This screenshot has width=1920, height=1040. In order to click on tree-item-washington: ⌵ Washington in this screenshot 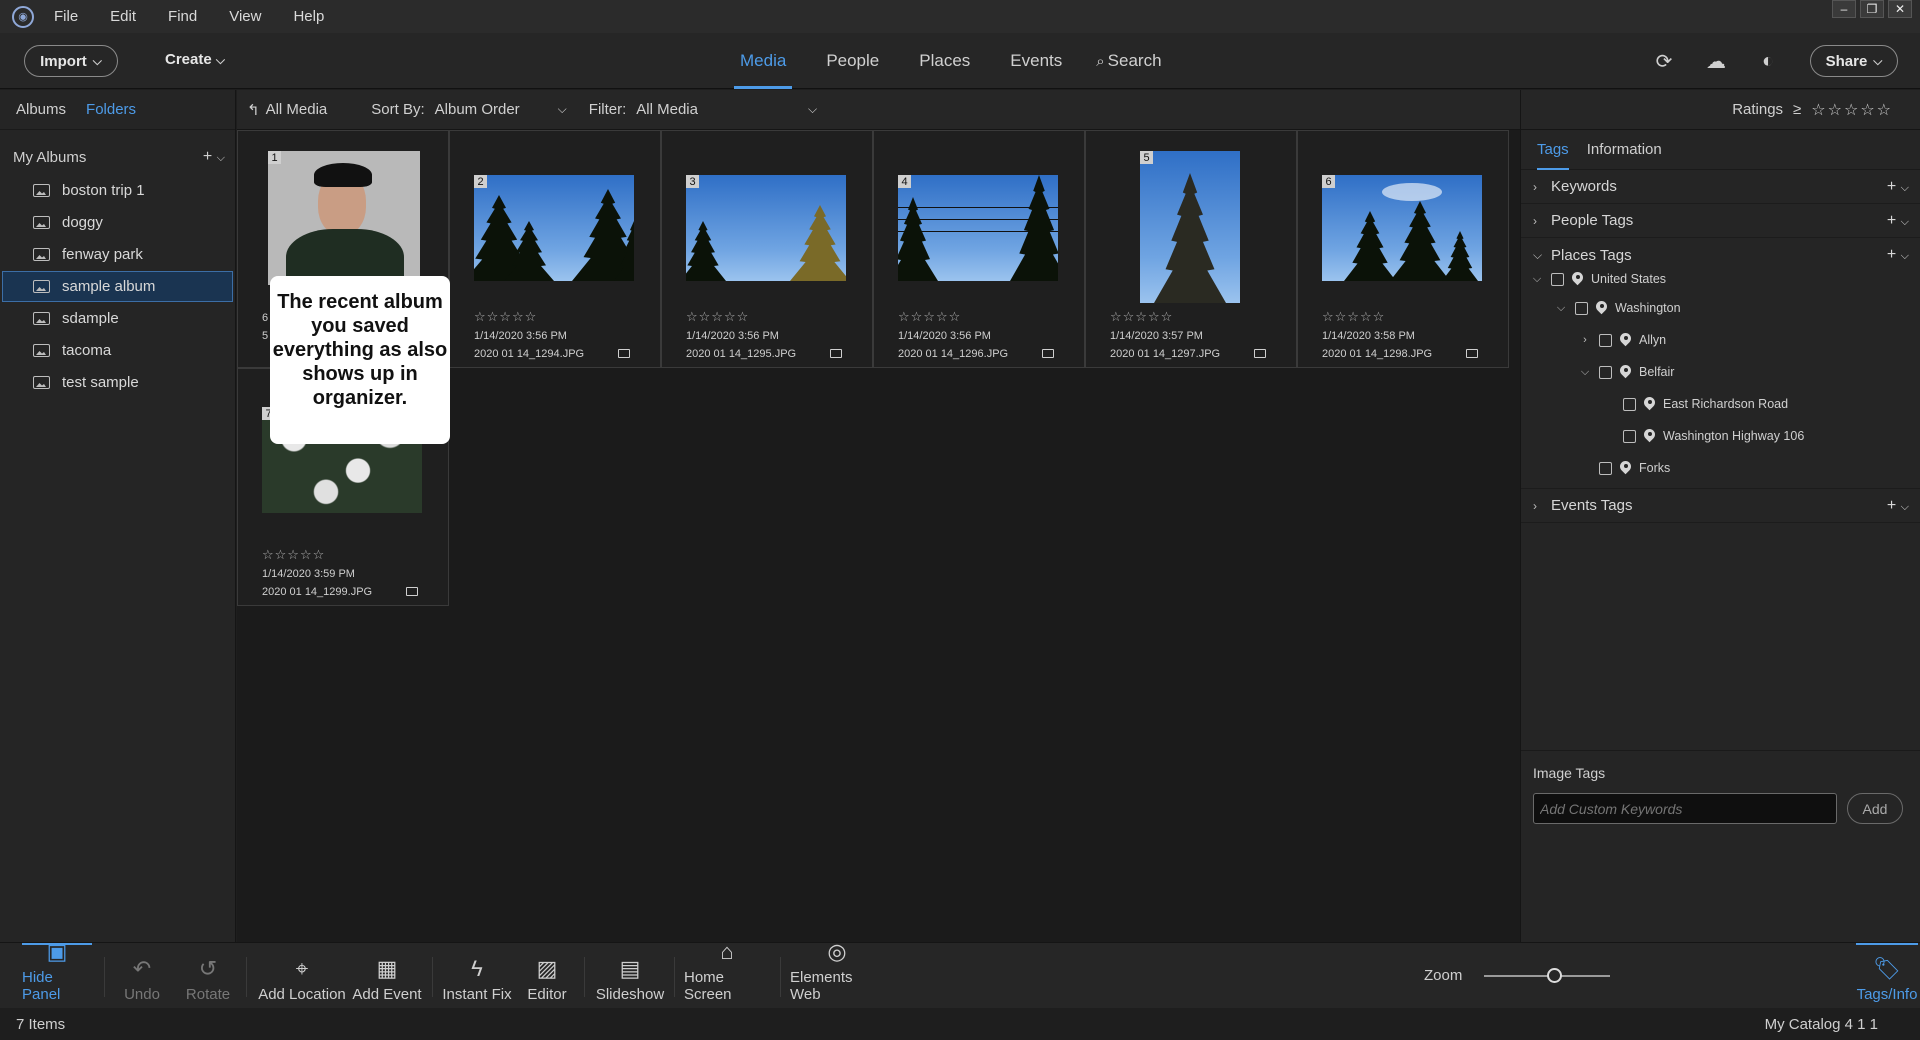, I will do `click(1720, 308)`.